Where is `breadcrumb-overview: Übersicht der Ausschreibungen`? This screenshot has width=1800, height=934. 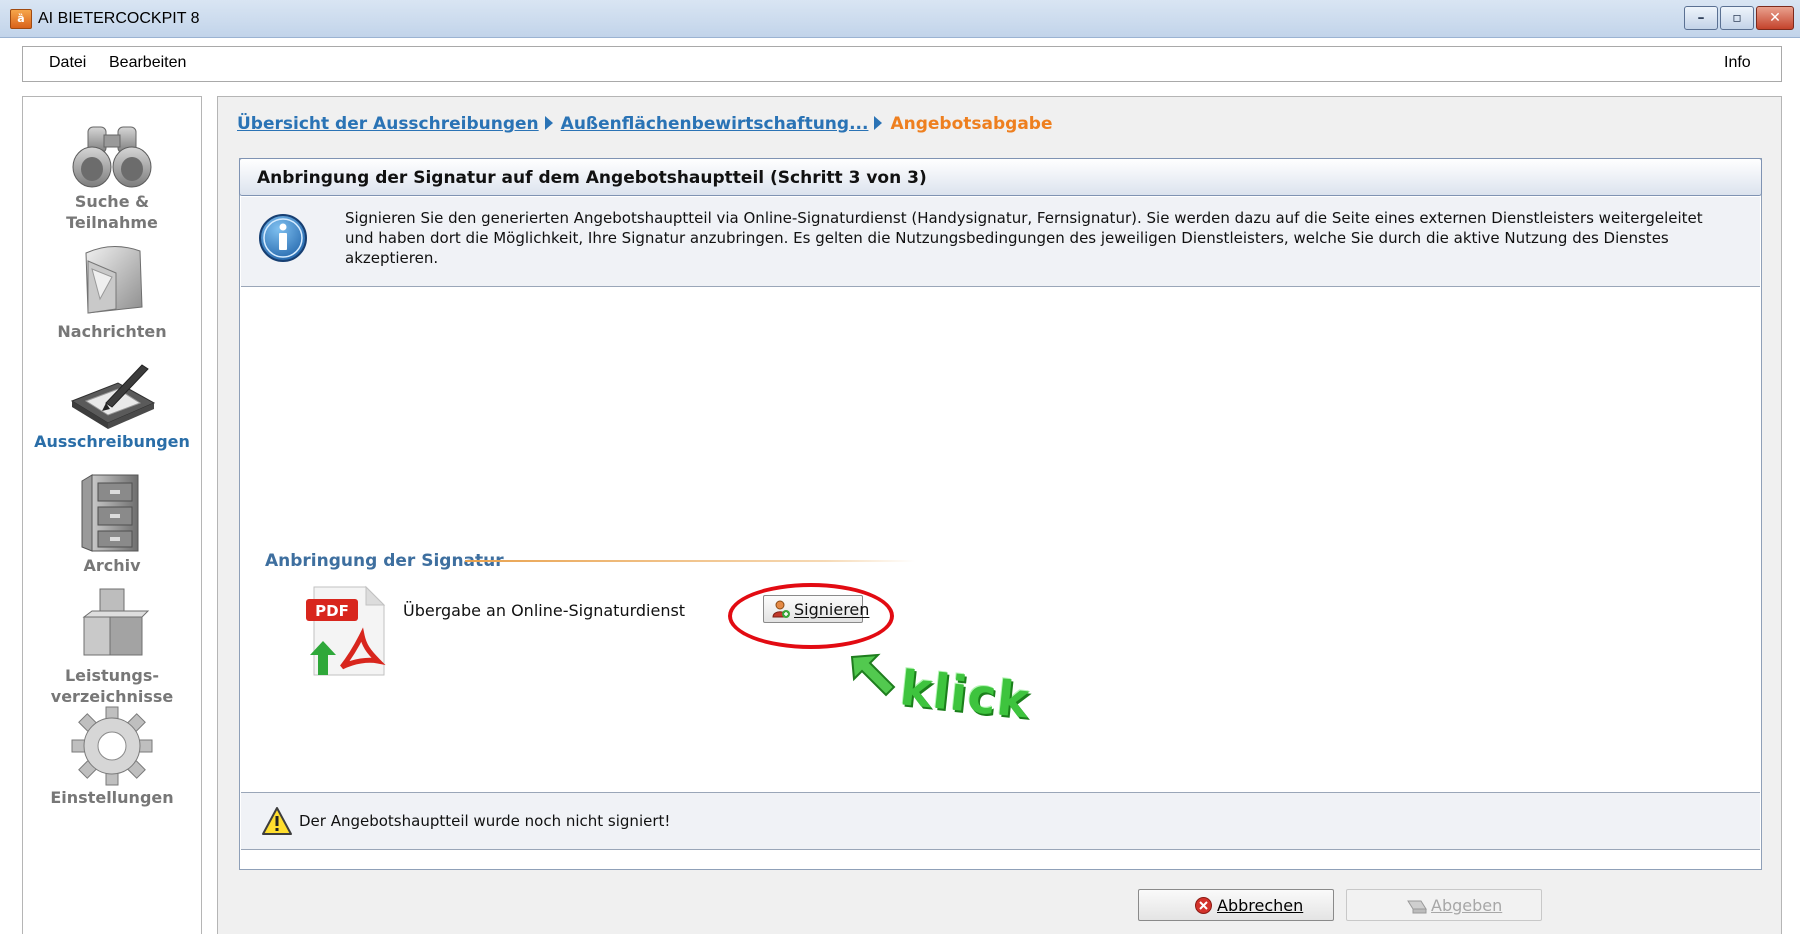 breadcrumb-overview: Übersicht der Ausschreibungen is located at coordinates (388, 124).